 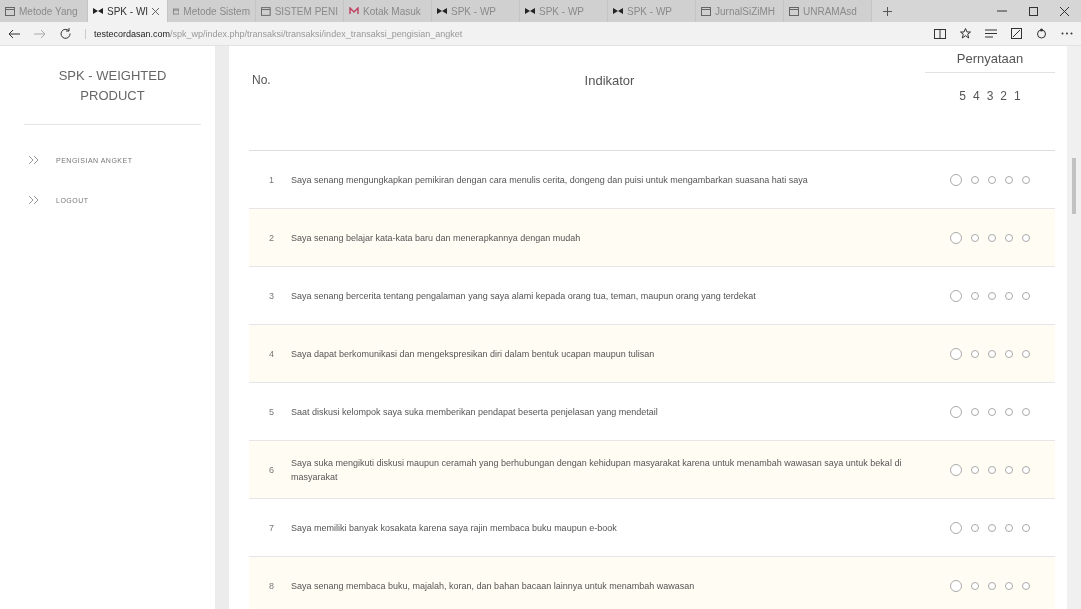 What do you see at coordinates (271, 585) in the screenshot?
I see `row-number: 8` at bounding box center [271, 585].